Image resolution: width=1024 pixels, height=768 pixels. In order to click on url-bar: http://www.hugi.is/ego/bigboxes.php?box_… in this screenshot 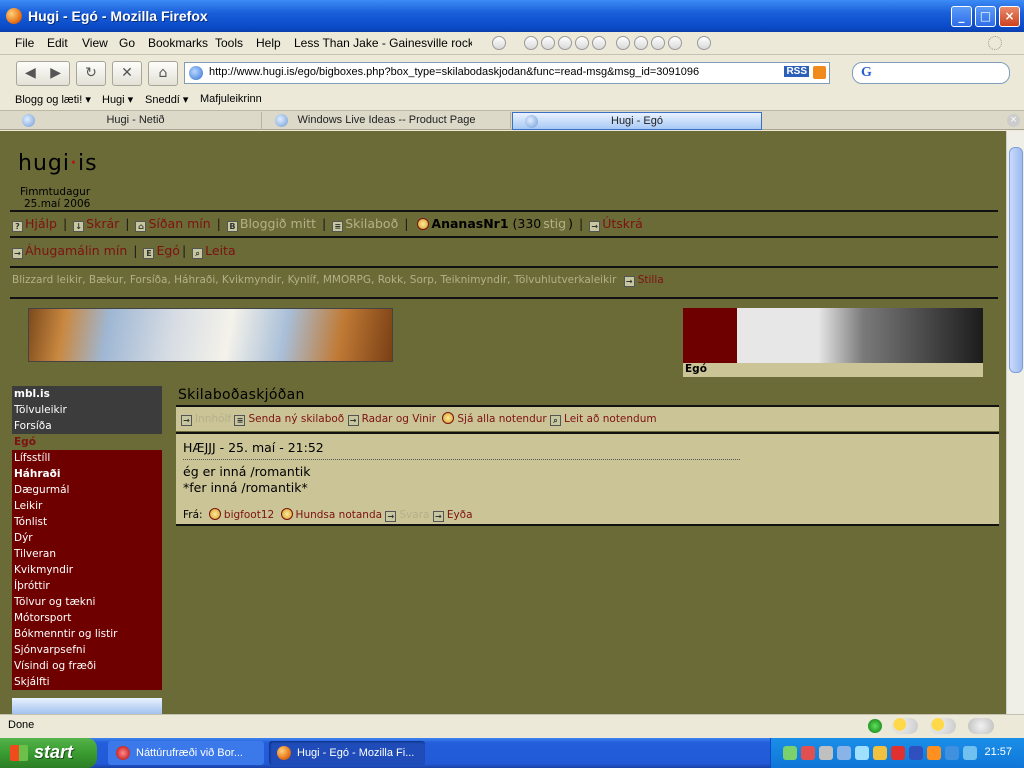, I will do `click(507, 73)`.